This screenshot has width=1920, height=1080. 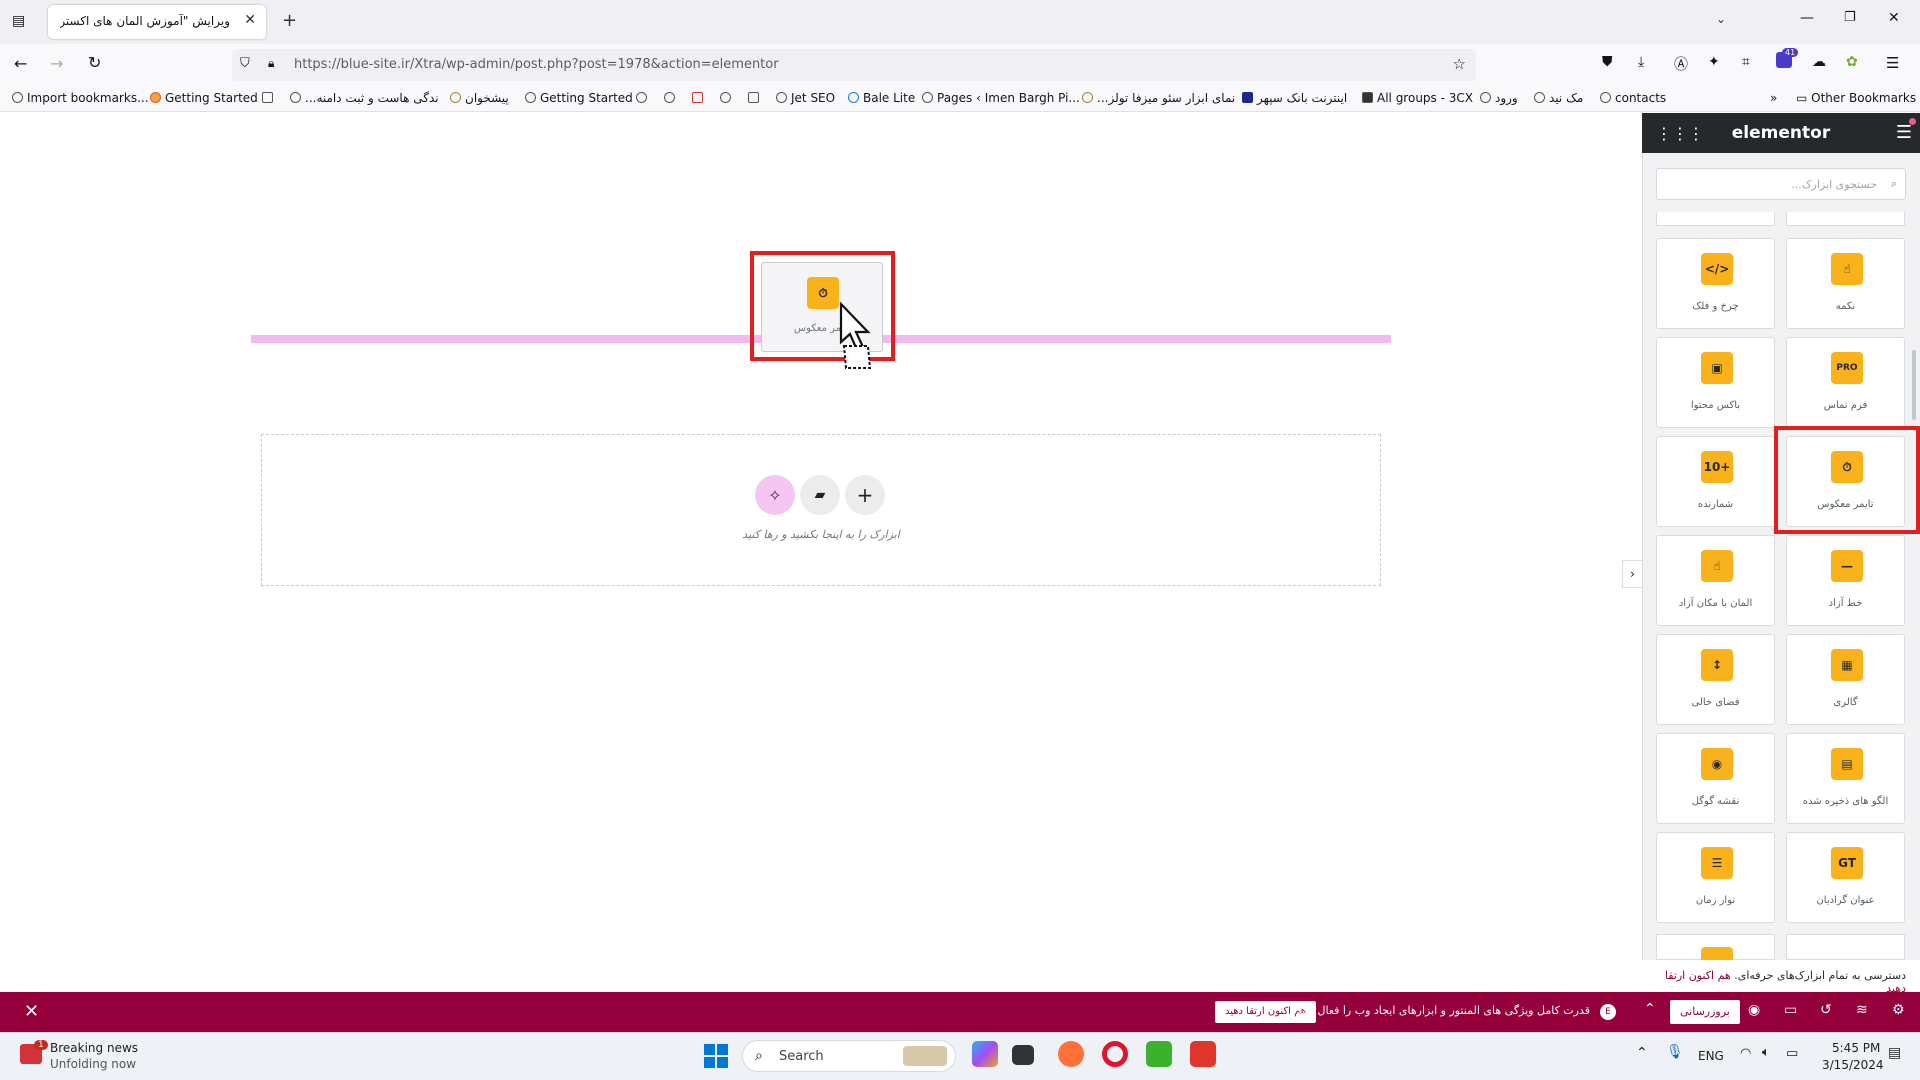 I want to click on responsive-icon: ▭, so click(x=1790, y=1010).